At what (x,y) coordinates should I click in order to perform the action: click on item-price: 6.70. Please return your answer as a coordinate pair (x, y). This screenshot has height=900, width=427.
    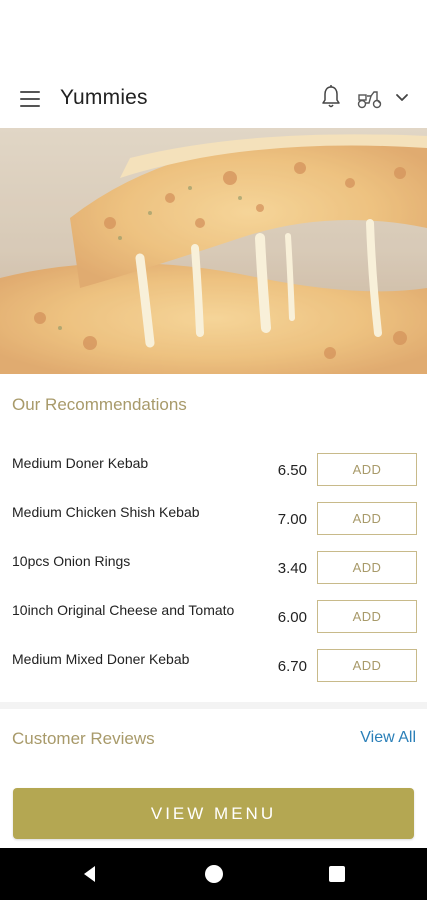
    Looking at the image, I should click on (292, 666).